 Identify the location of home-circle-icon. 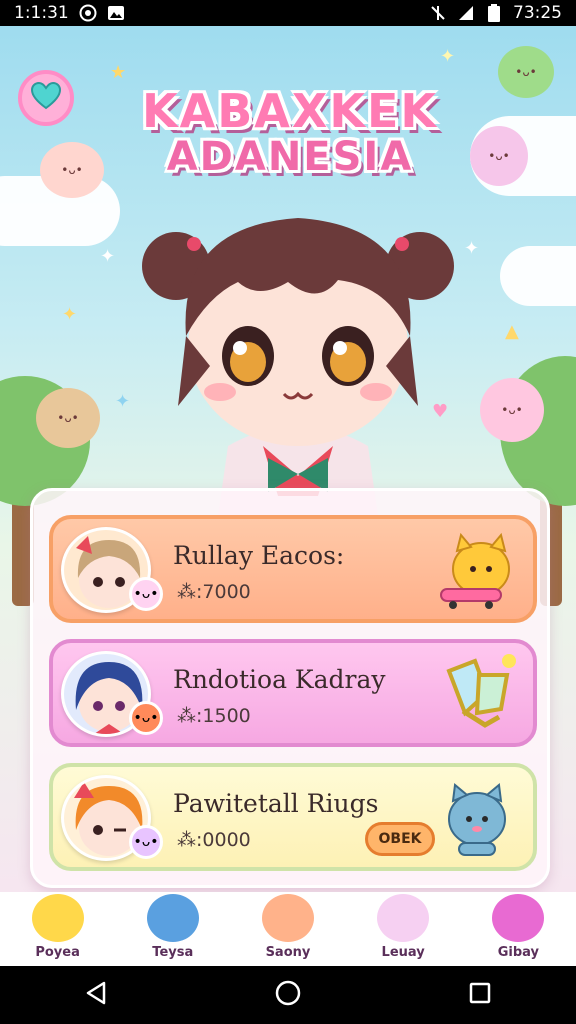
(288, 995).